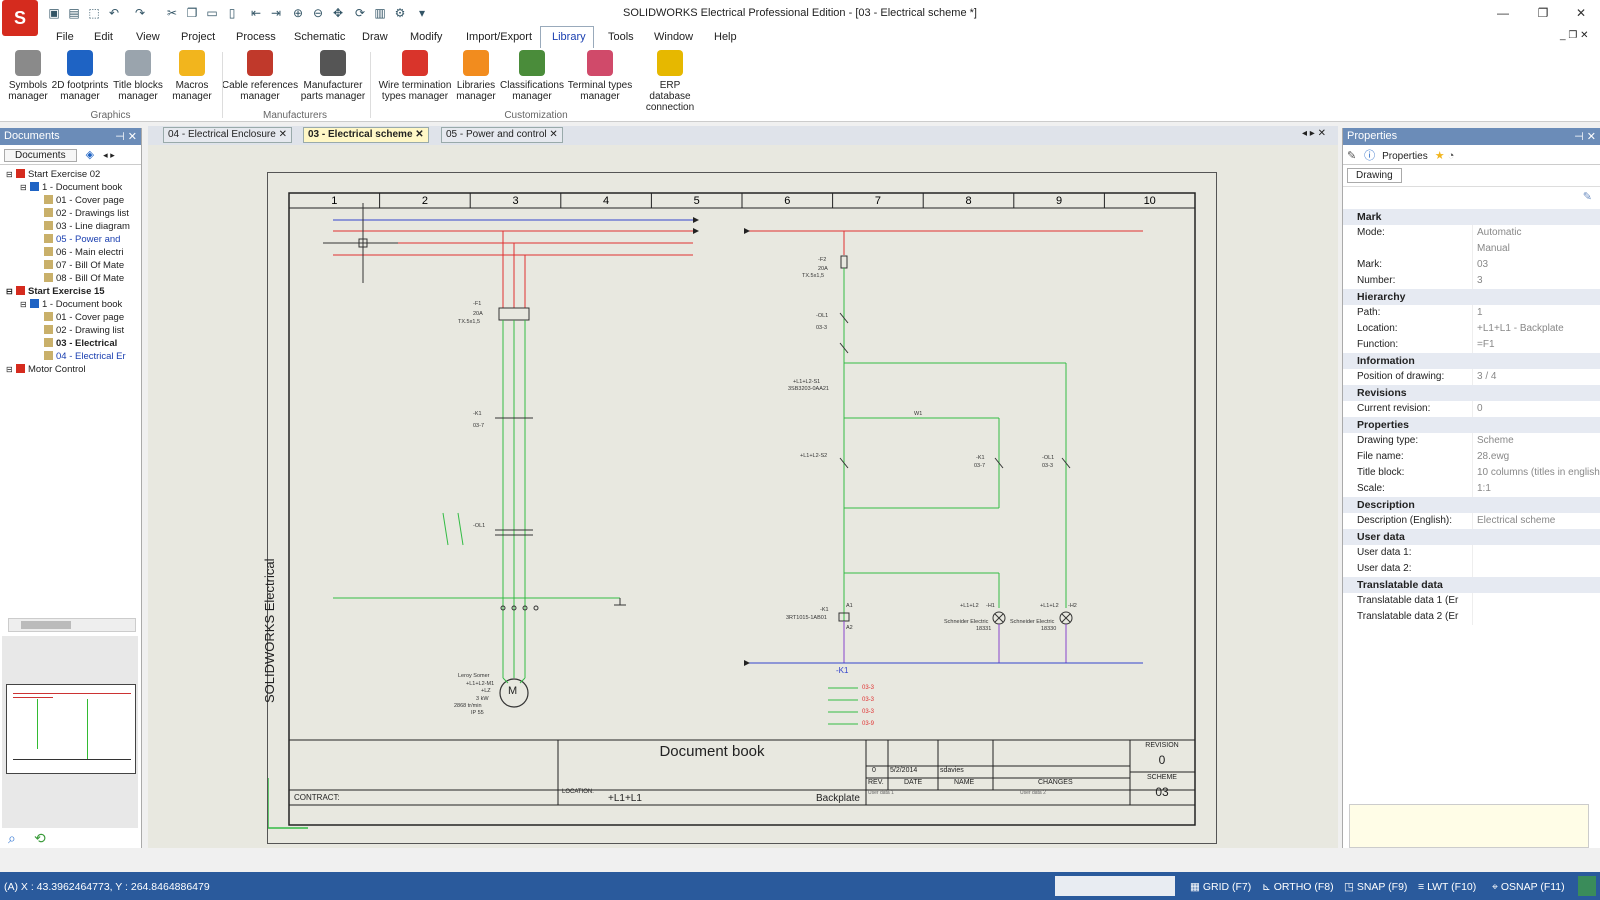 This screenshot has height=900, width=1600. What do you see at coordinates (502, 135) in the screenshot?
I see `tab-power-and-control: 05 - Power and control ✕` at bounding box center [502, 135].